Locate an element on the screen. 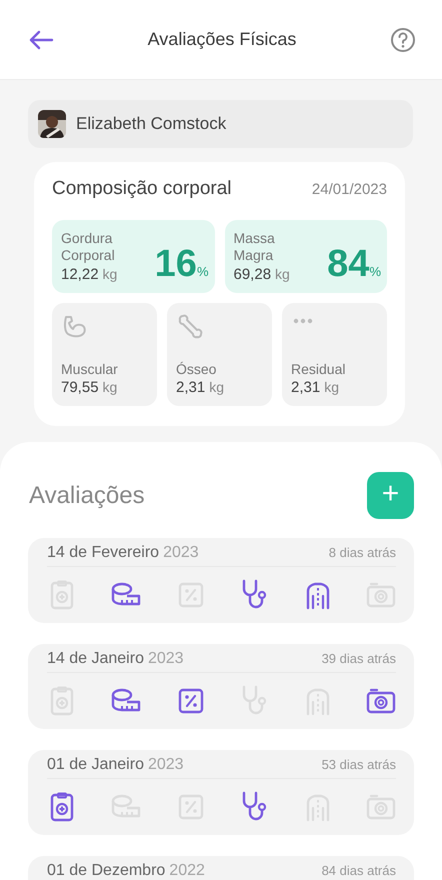 This screenshot has width=442, height=880. evaluation-date: 01 de Janeiro is located at coordinates (95, 765).